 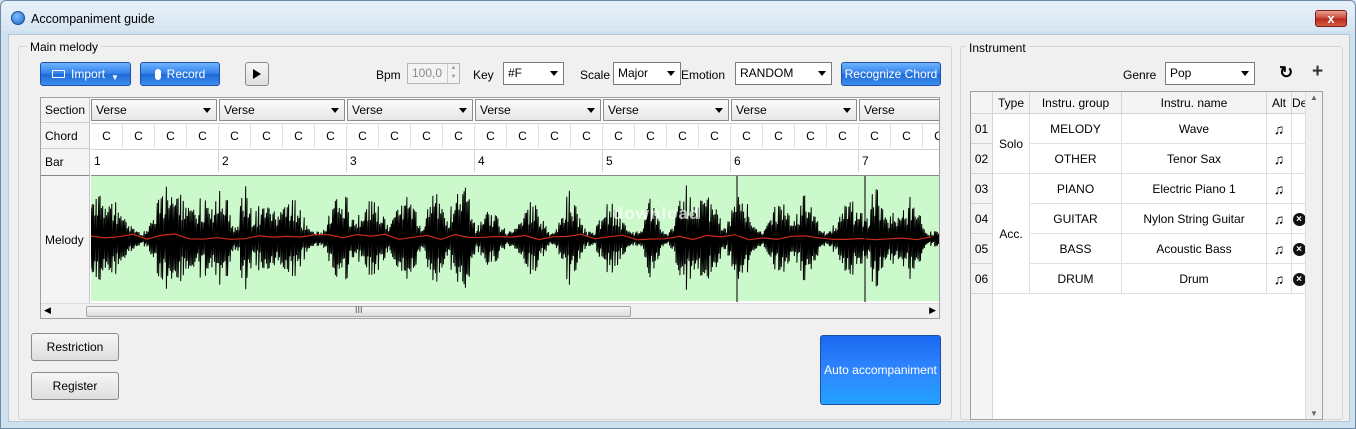 What do you see at coordinates (1317, 72) in the screenshot?
I see `add-icon: +` at bounding box center [1317, 72].